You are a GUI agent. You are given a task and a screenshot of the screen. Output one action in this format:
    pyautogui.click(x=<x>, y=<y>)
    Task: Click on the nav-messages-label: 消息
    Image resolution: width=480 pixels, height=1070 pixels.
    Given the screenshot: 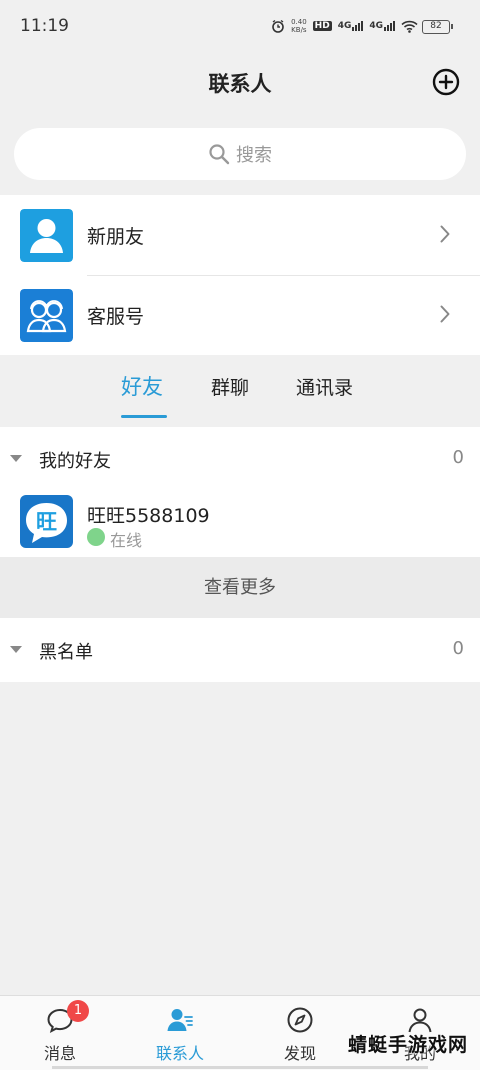 What is the action you would take?
    pyautogui.click(x=59, y=1053)
    